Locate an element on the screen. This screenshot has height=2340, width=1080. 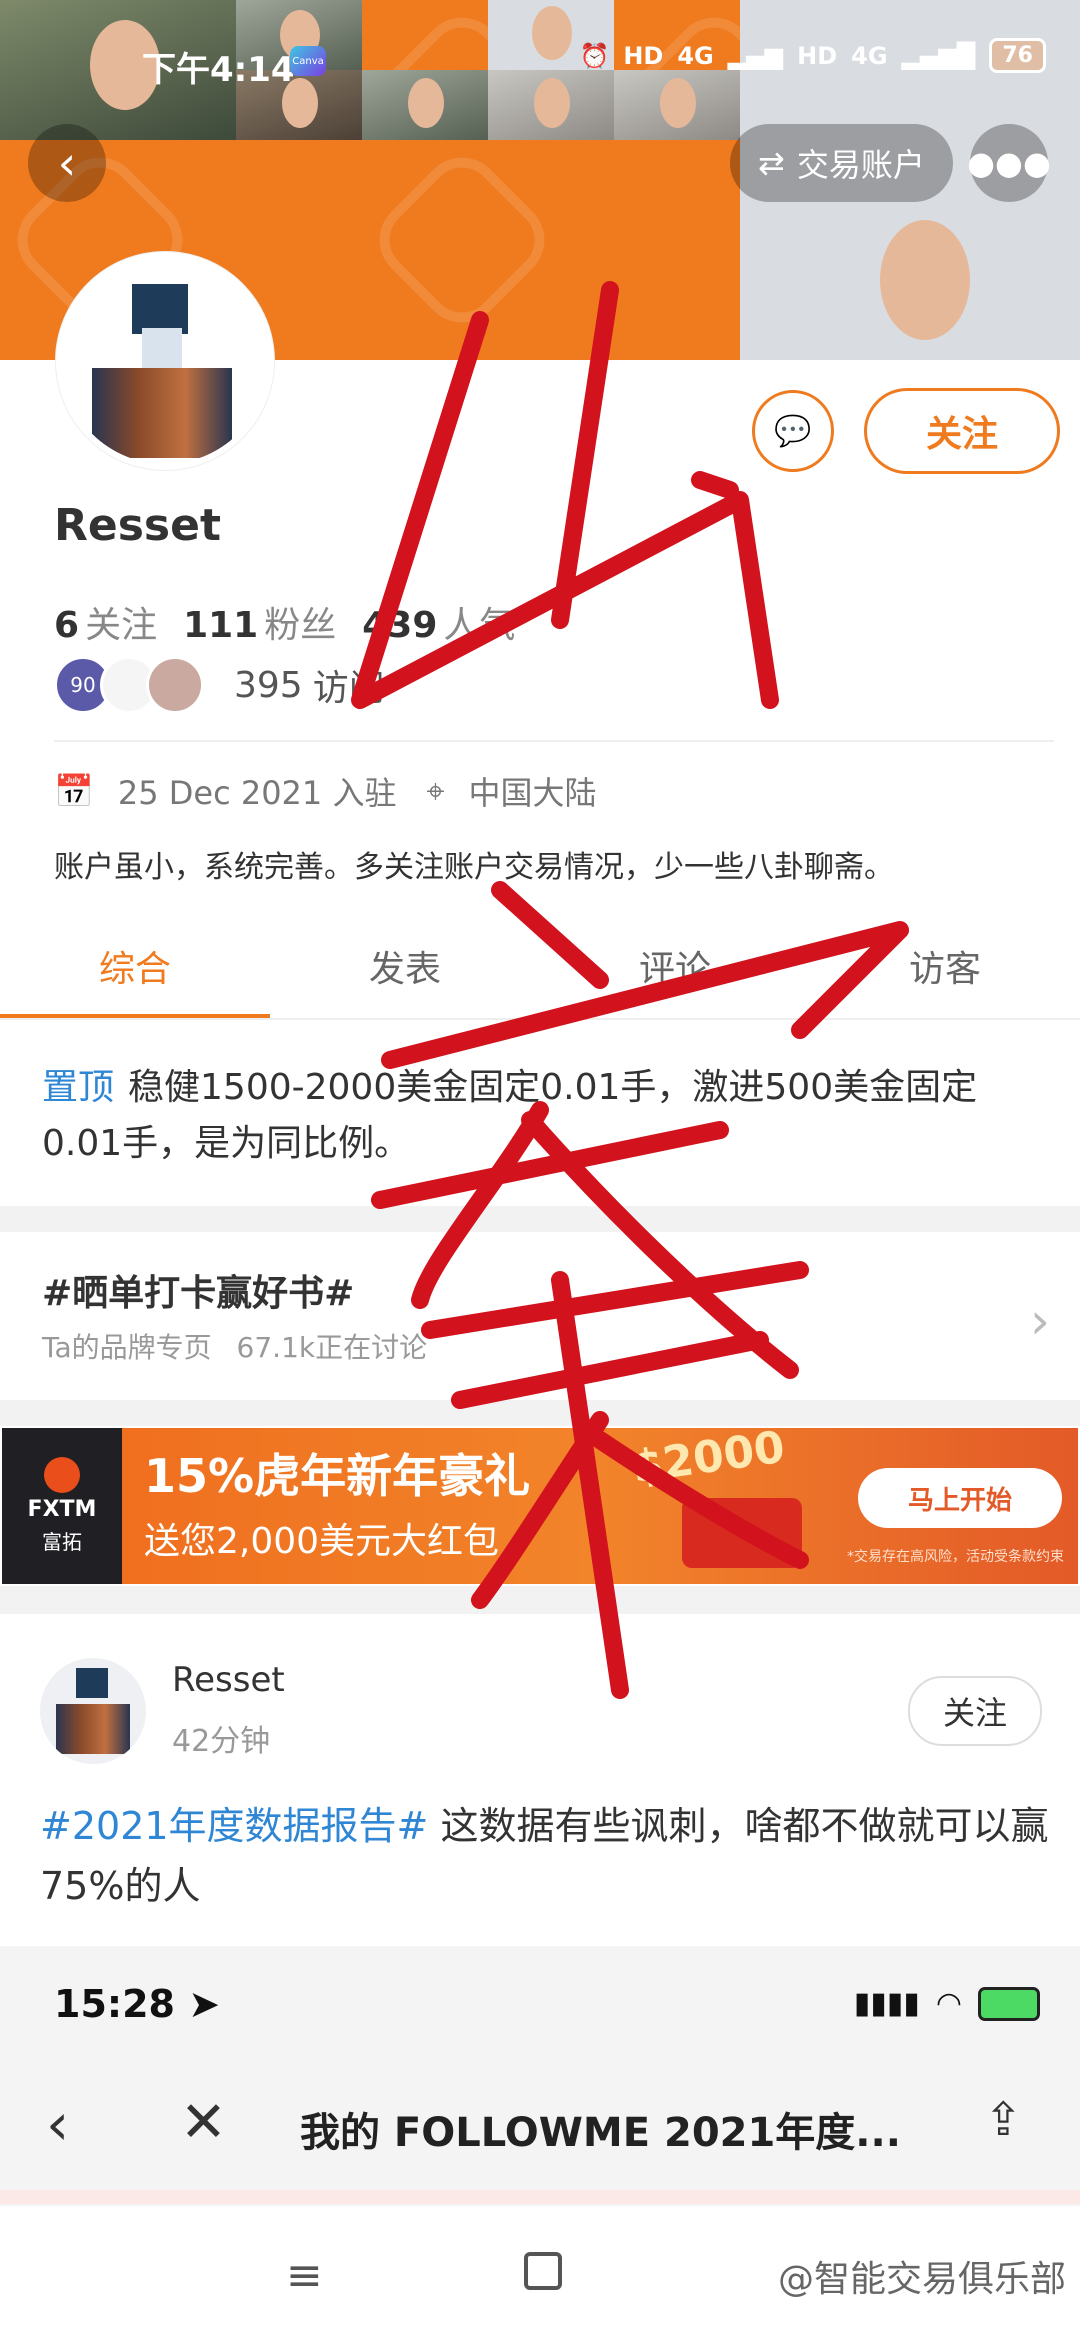
alarm-icon: ⏰ is located at coordinates (594, 55).